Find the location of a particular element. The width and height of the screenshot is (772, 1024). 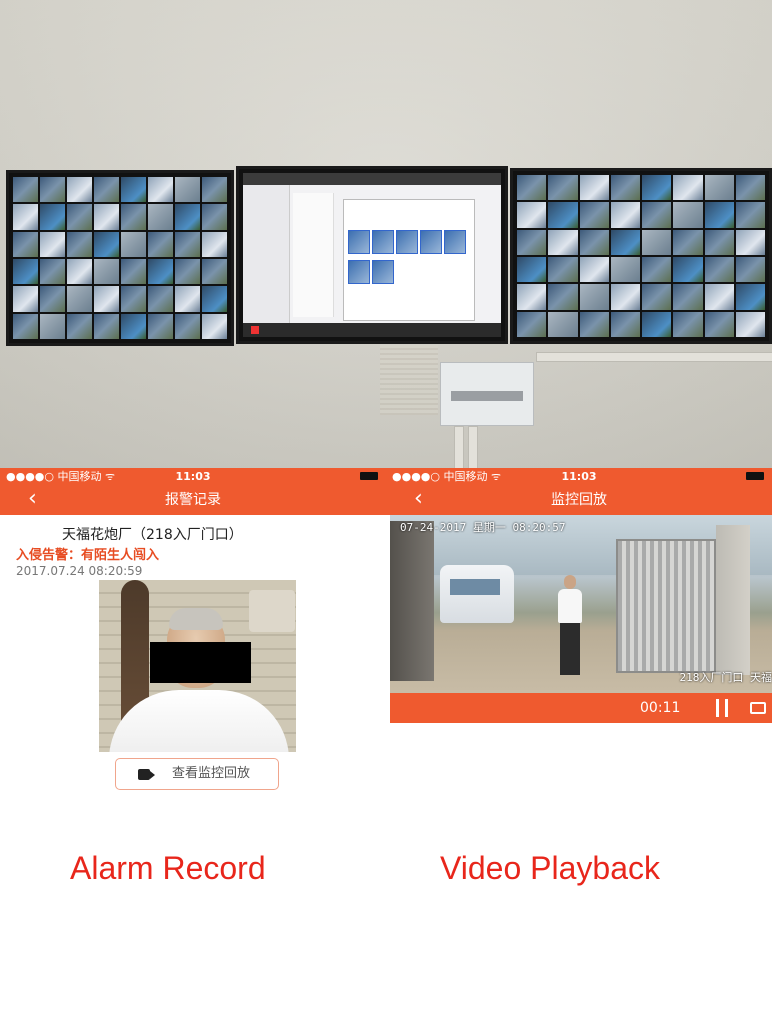

pause-icon is located at coordinates (722, 708).